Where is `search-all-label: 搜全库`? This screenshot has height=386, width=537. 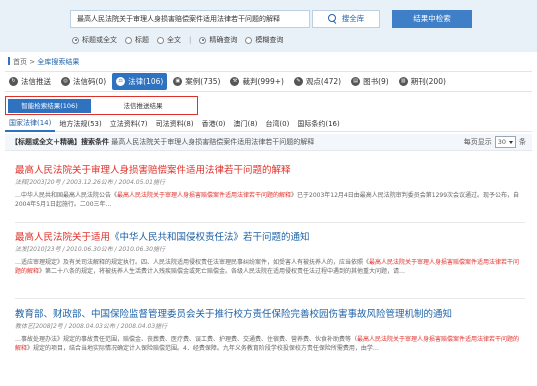
search-all-label: 搜全库 is located at coordinates (353, 18).